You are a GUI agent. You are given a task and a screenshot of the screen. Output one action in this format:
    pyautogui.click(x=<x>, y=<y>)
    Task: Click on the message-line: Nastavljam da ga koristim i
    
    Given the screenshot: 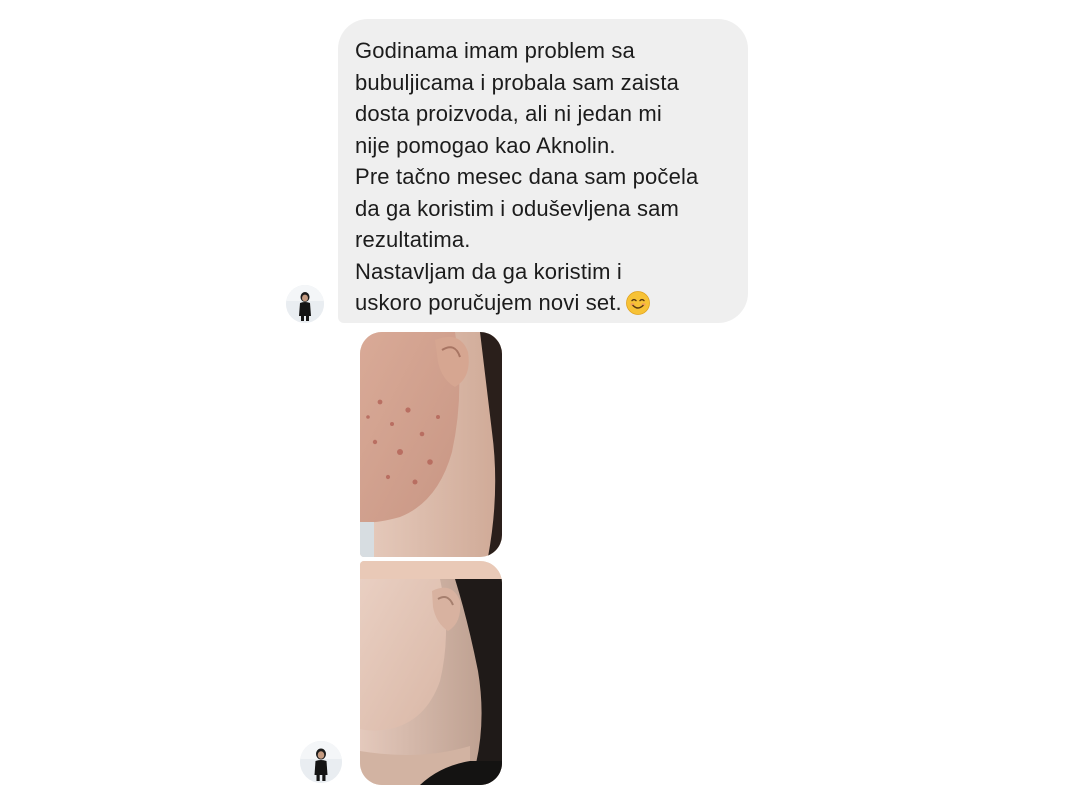 What is the action you would take?
    pyautogui.click(x=488, y=271)
    